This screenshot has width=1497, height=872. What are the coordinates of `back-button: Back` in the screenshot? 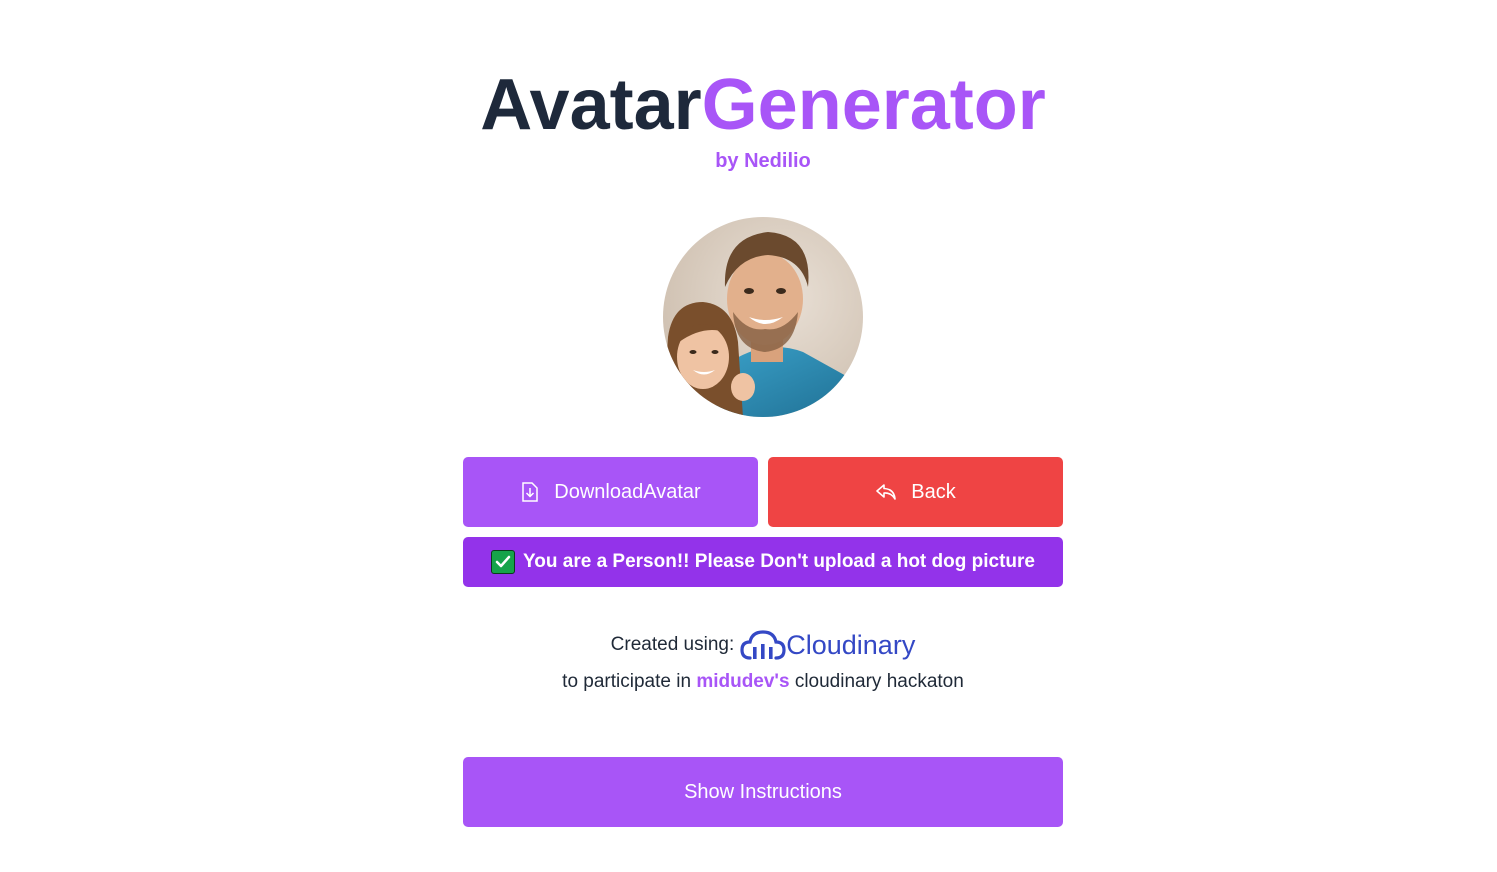 It's located at (915, 492).